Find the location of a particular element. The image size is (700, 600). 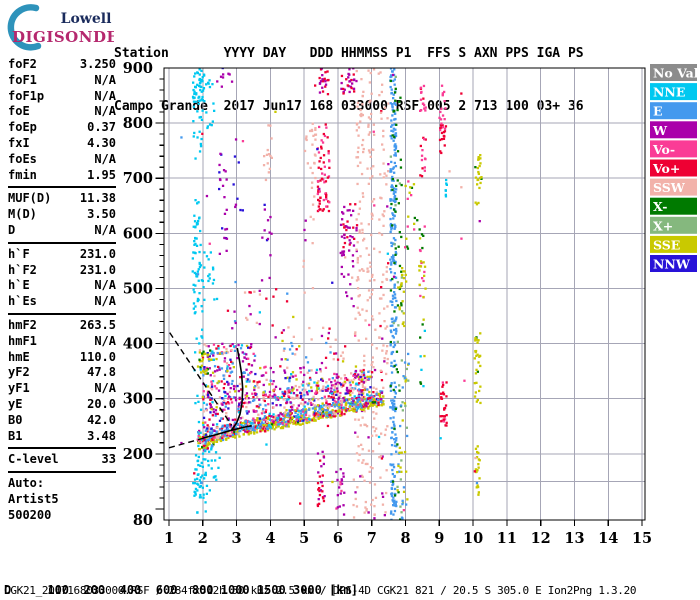

x-tick-label: 4 is located at coordinates (270, 538).